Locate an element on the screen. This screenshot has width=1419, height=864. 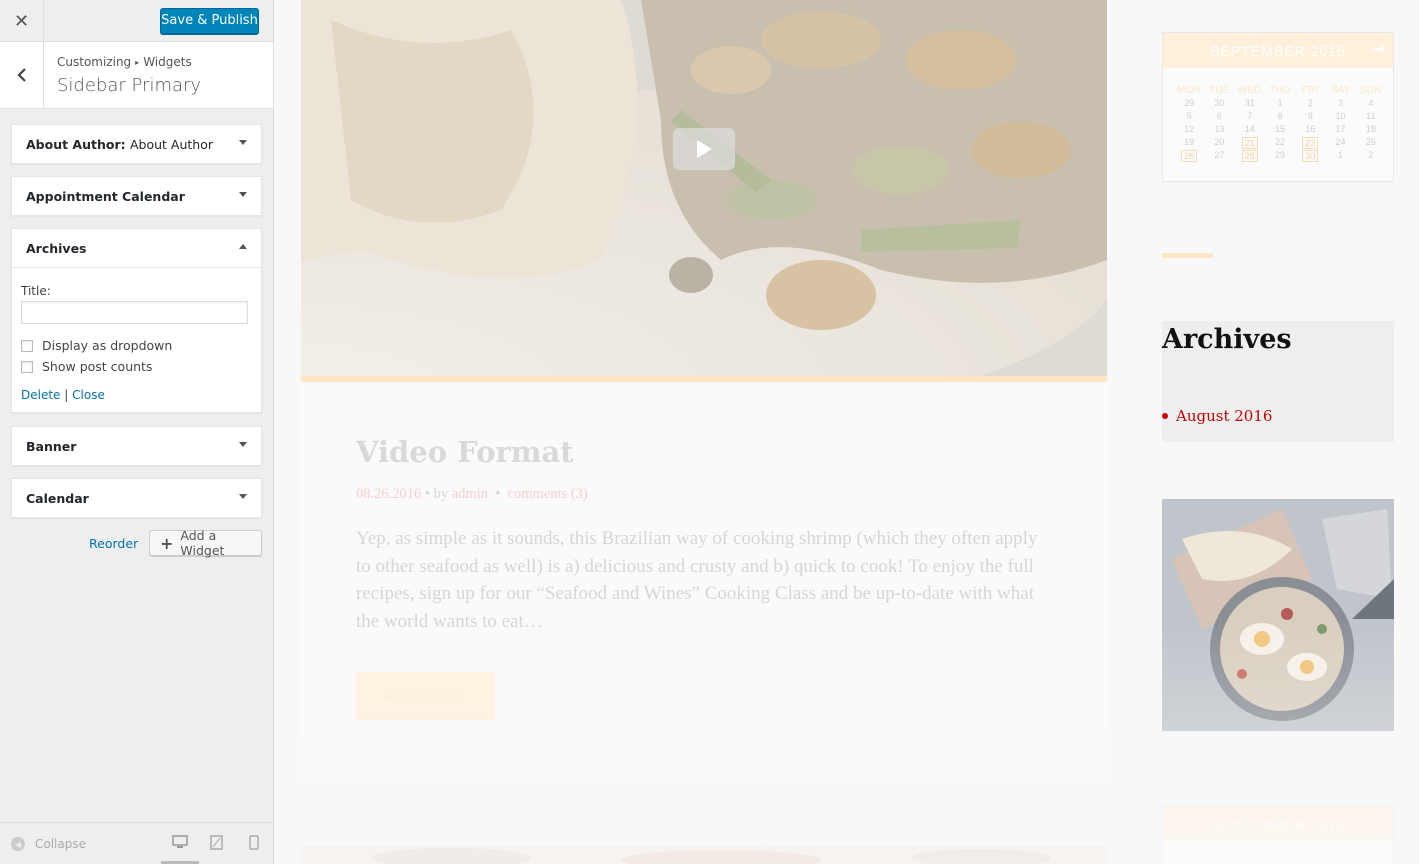
calendar-day: 6 is located at coordinates (1219, 116).